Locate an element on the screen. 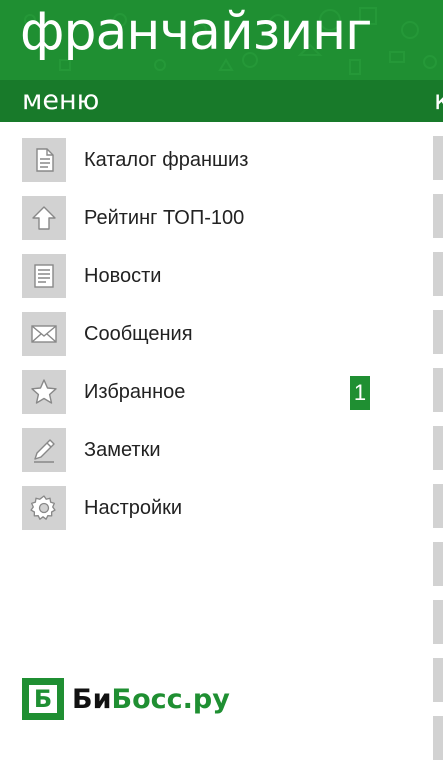  menu-label: Заметки is located at coordinates (122, 449).